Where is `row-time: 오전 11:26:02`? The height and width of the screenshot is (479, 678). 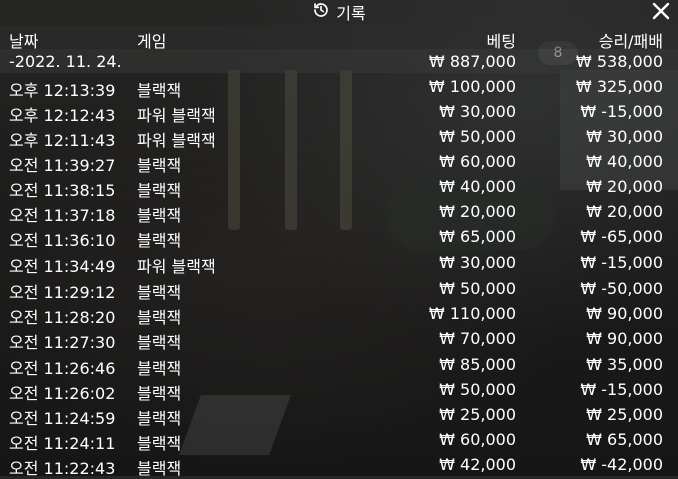
row-time: 오전 11:26:02 is located at coordinates (62, 393).